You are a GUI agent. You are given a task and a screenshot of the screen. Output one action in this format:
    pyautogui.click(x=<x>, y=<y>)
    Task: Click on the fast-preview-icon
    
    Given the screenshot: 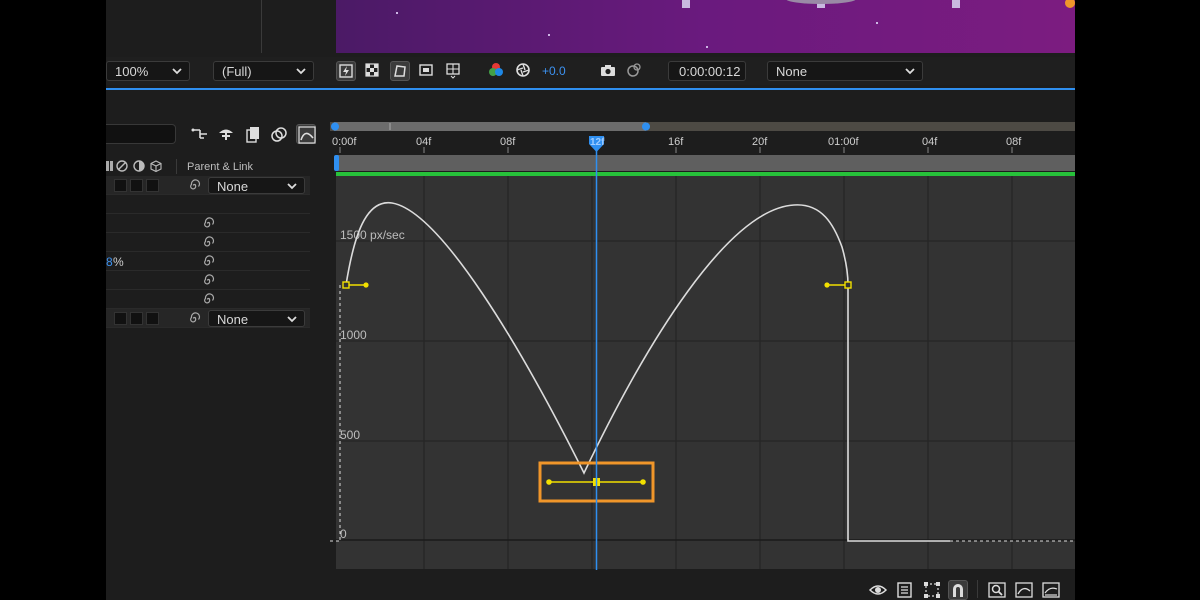 What is the action you would take?
    pyautogui.click(x=346, y=71)
    